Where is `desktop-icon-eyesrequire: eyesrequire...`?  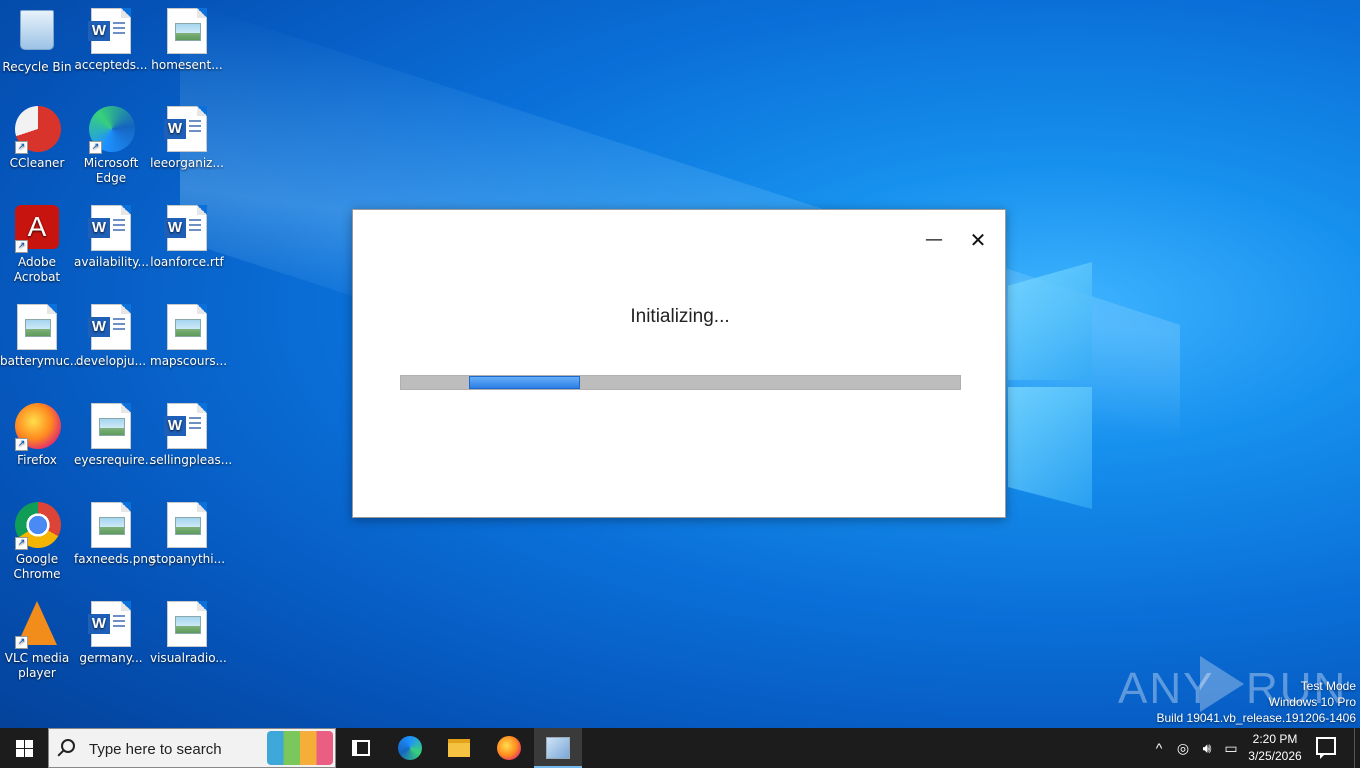 desktop-icon-eyesrequire: eyesrequire... is located at coordinates (115, 435).